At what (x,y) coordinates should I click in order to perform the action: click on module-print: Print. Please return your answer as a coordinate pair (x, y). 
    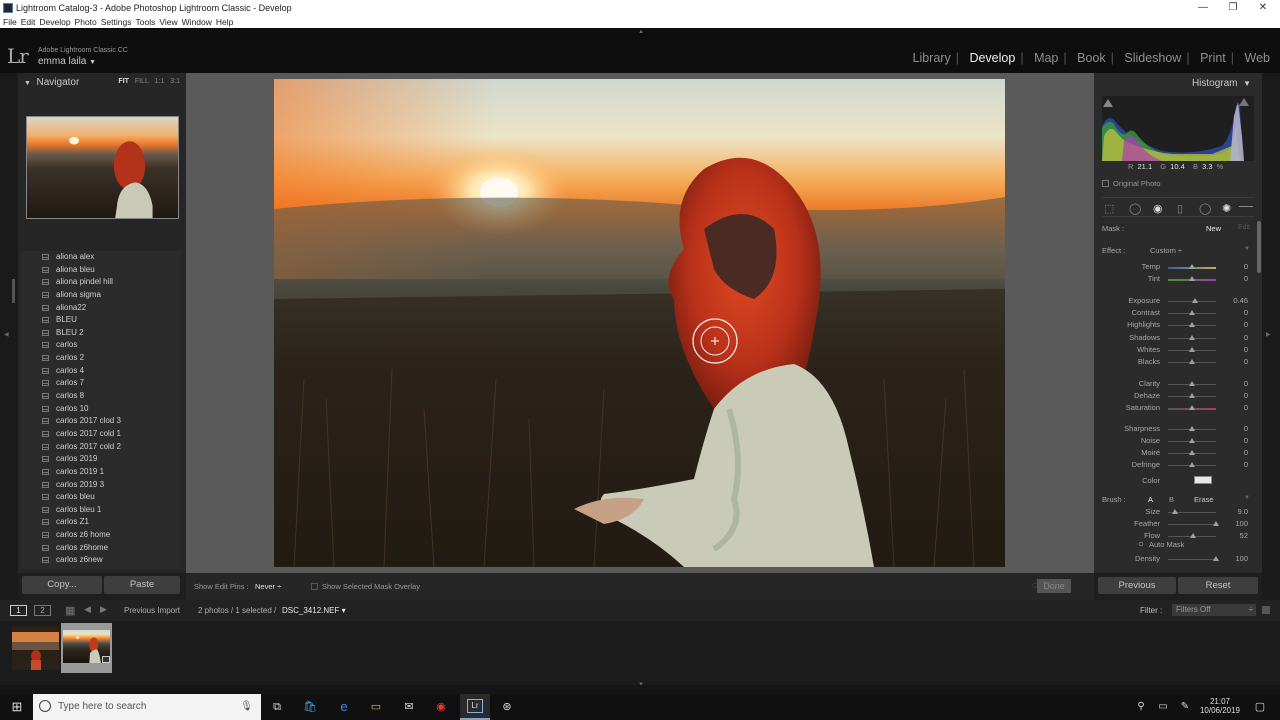
    Looking at the image, I should click on (1213, 58).